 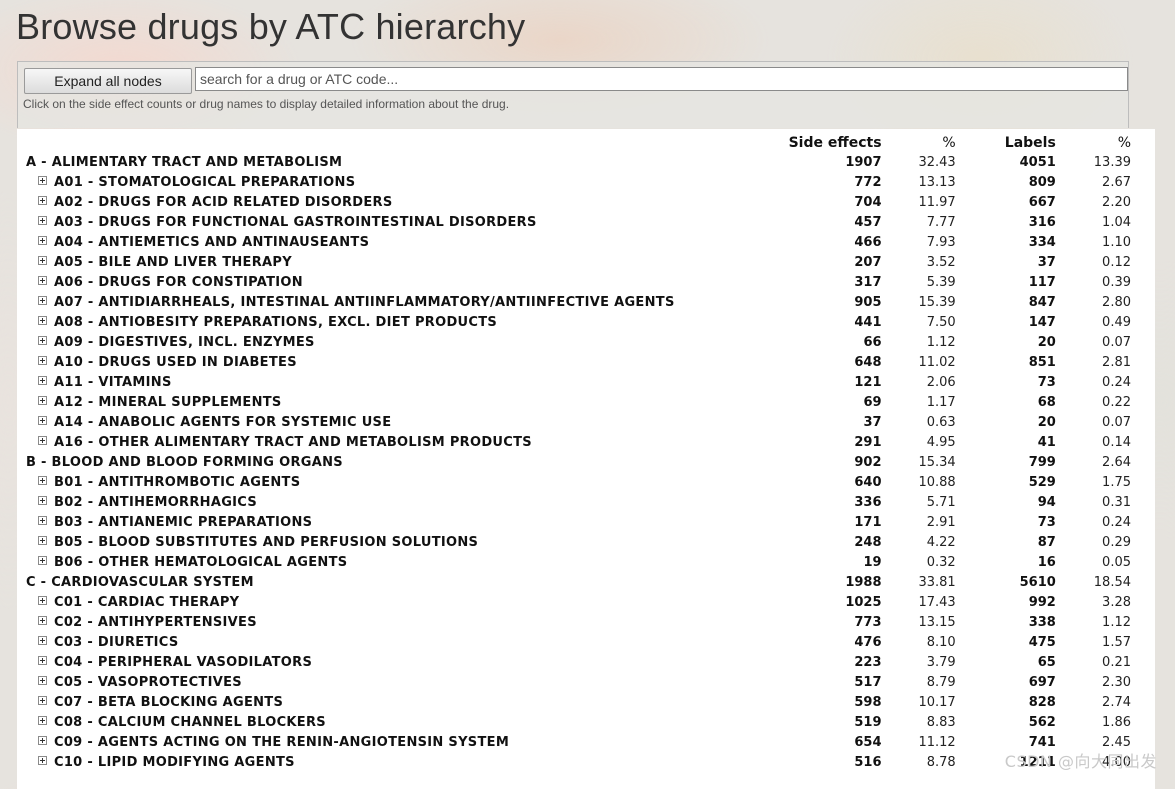 What do you see at coordinates (782, 623) in the screenshot?
I see `side-effects-count: 773` at bounding box center [782, 623].